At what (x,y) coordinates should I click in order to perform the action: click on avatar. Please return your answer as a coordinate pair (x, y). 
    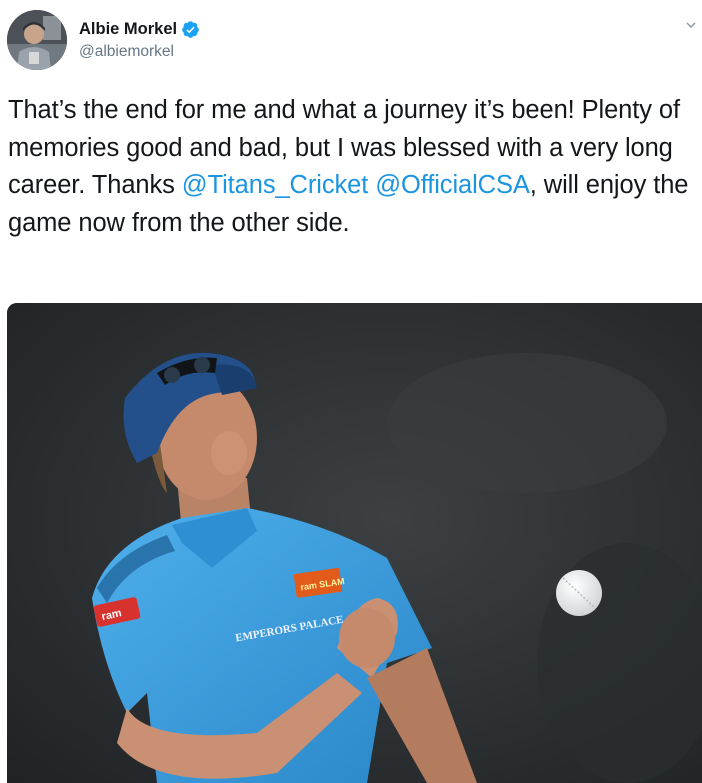
    Looking at the image, I should click on (37, 40).